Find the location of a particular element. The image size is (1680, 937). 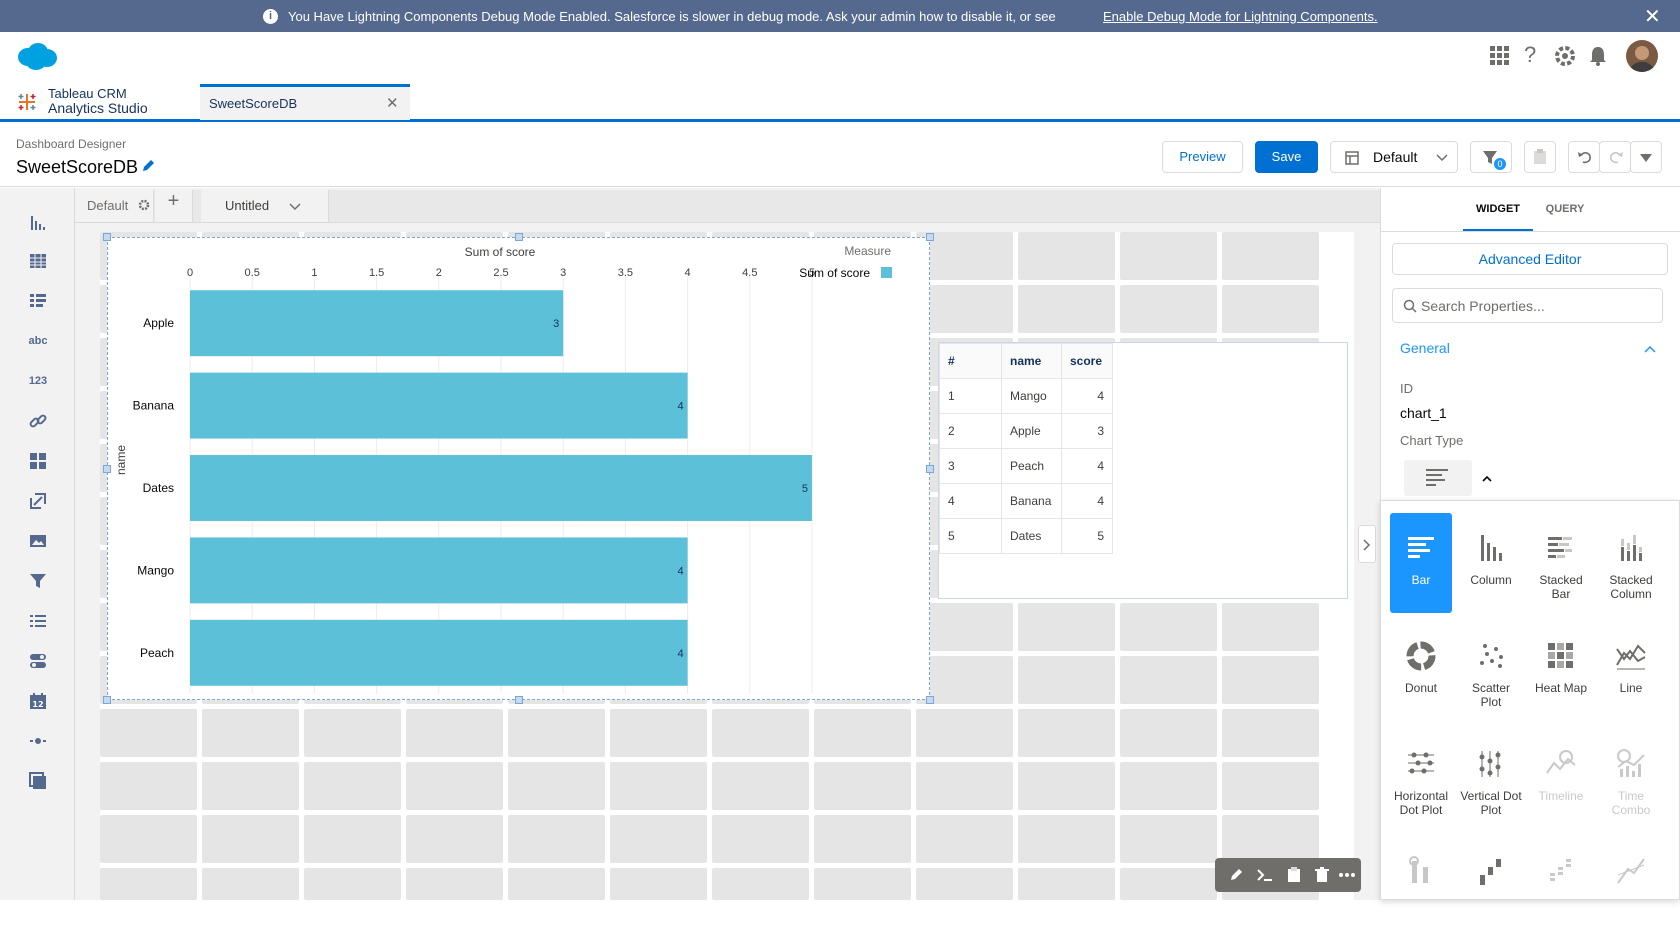

chart-type-stacked-column: Stacked Column is located at coordinates (1631, 563).